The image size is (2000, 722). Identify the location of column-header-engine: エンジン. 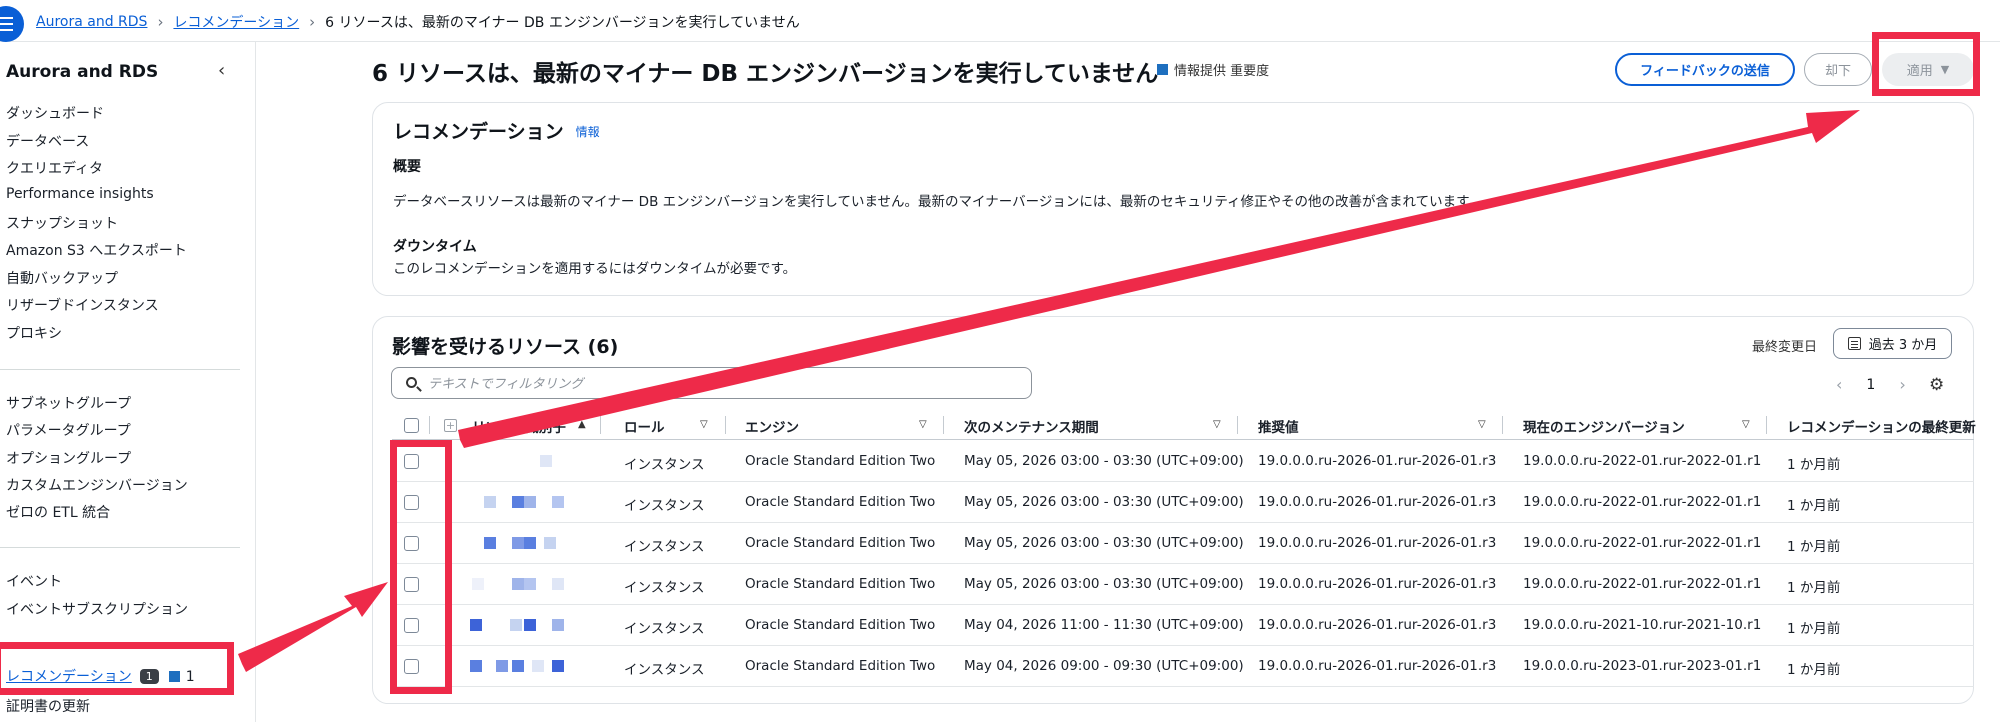
(772, 426).